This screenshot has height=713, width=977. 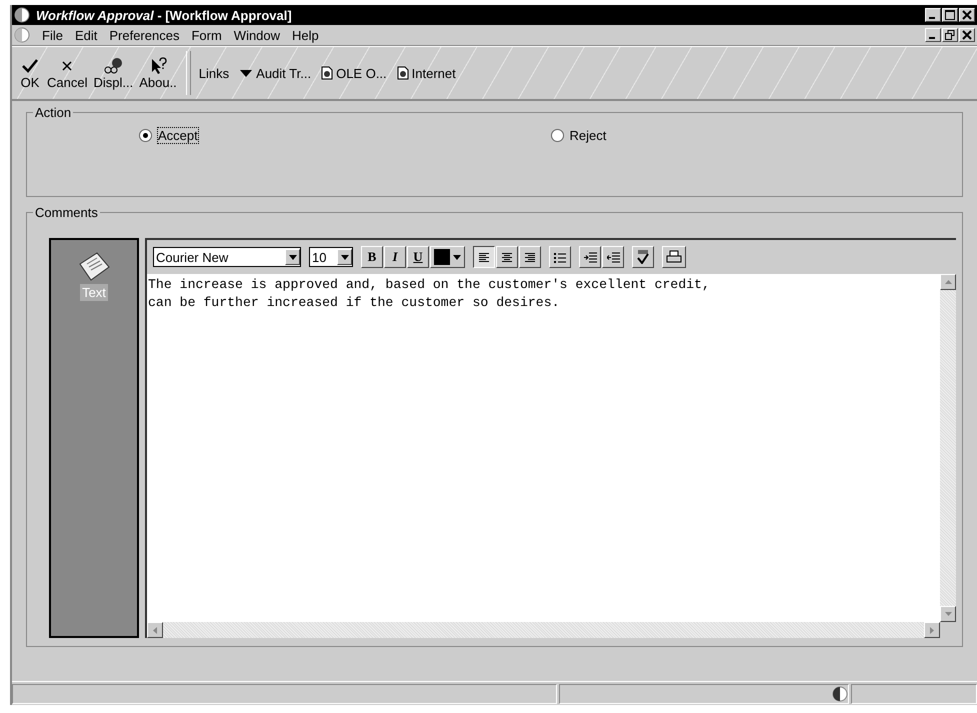 What do you see at coordinates (66, 212) in the screenshot?
I see `group-title: Comments` at bounding box center [66, 212].